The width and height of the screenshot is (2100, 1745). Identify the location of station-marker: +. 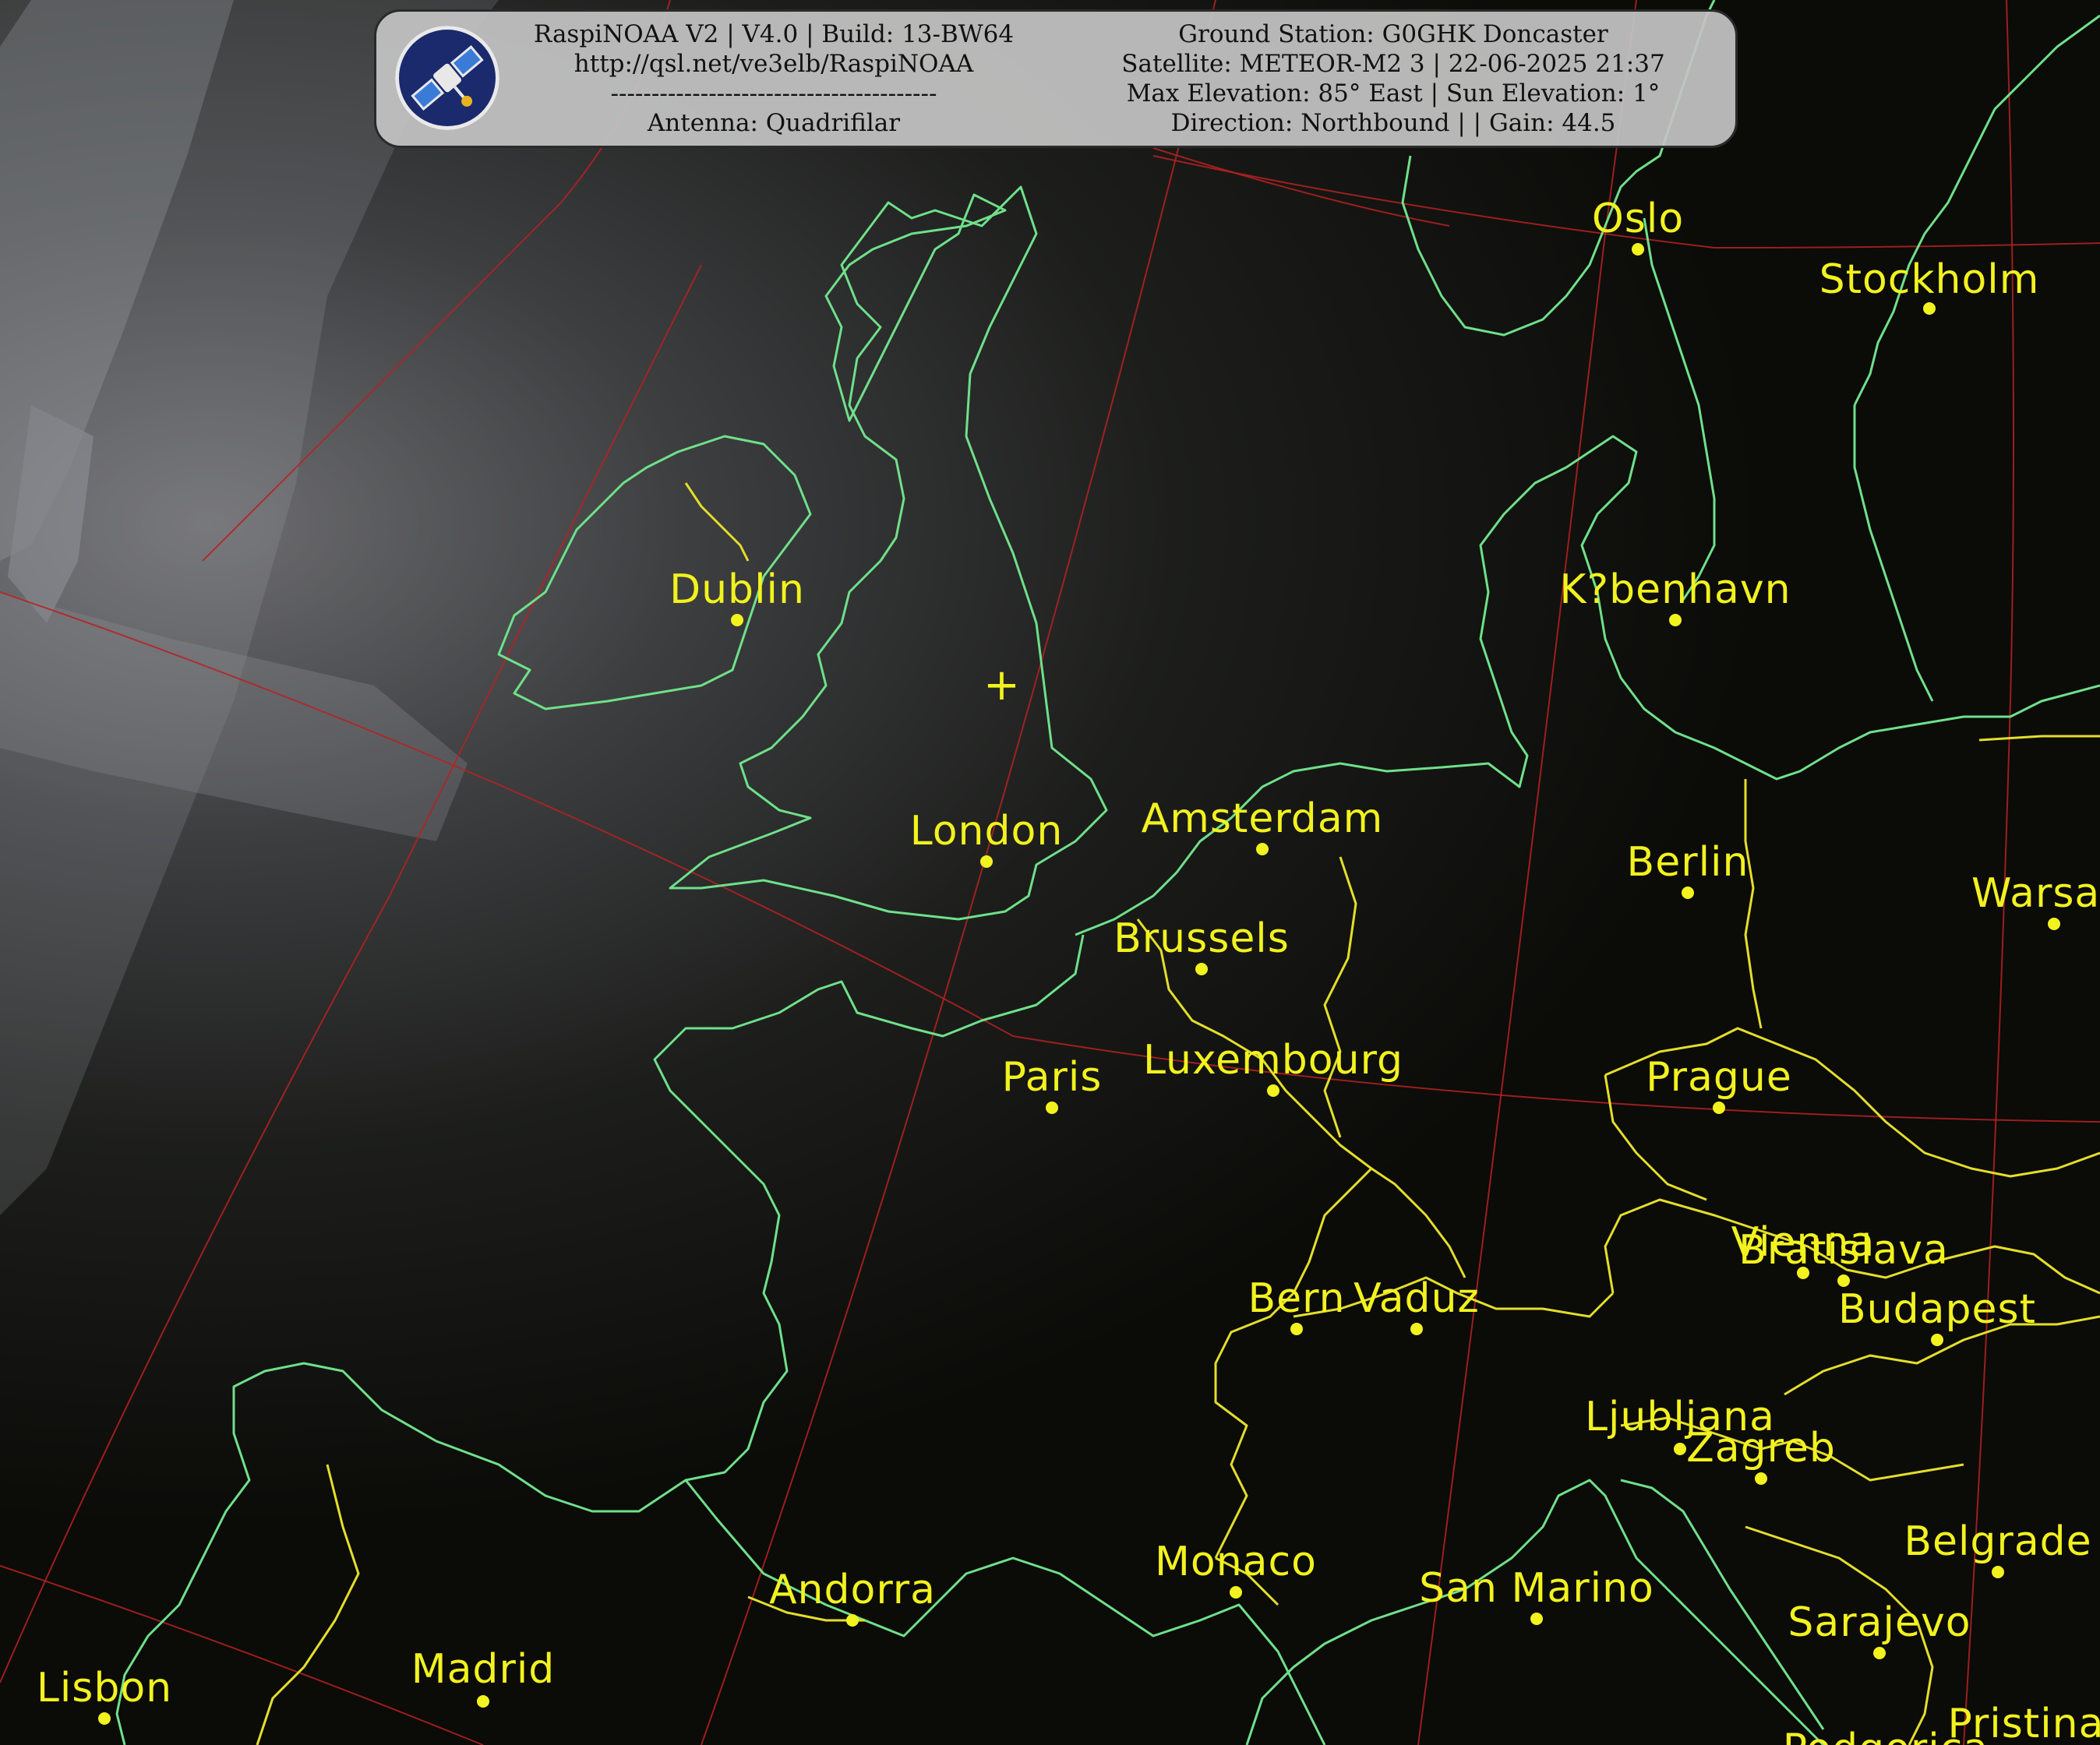
(1002, 685).